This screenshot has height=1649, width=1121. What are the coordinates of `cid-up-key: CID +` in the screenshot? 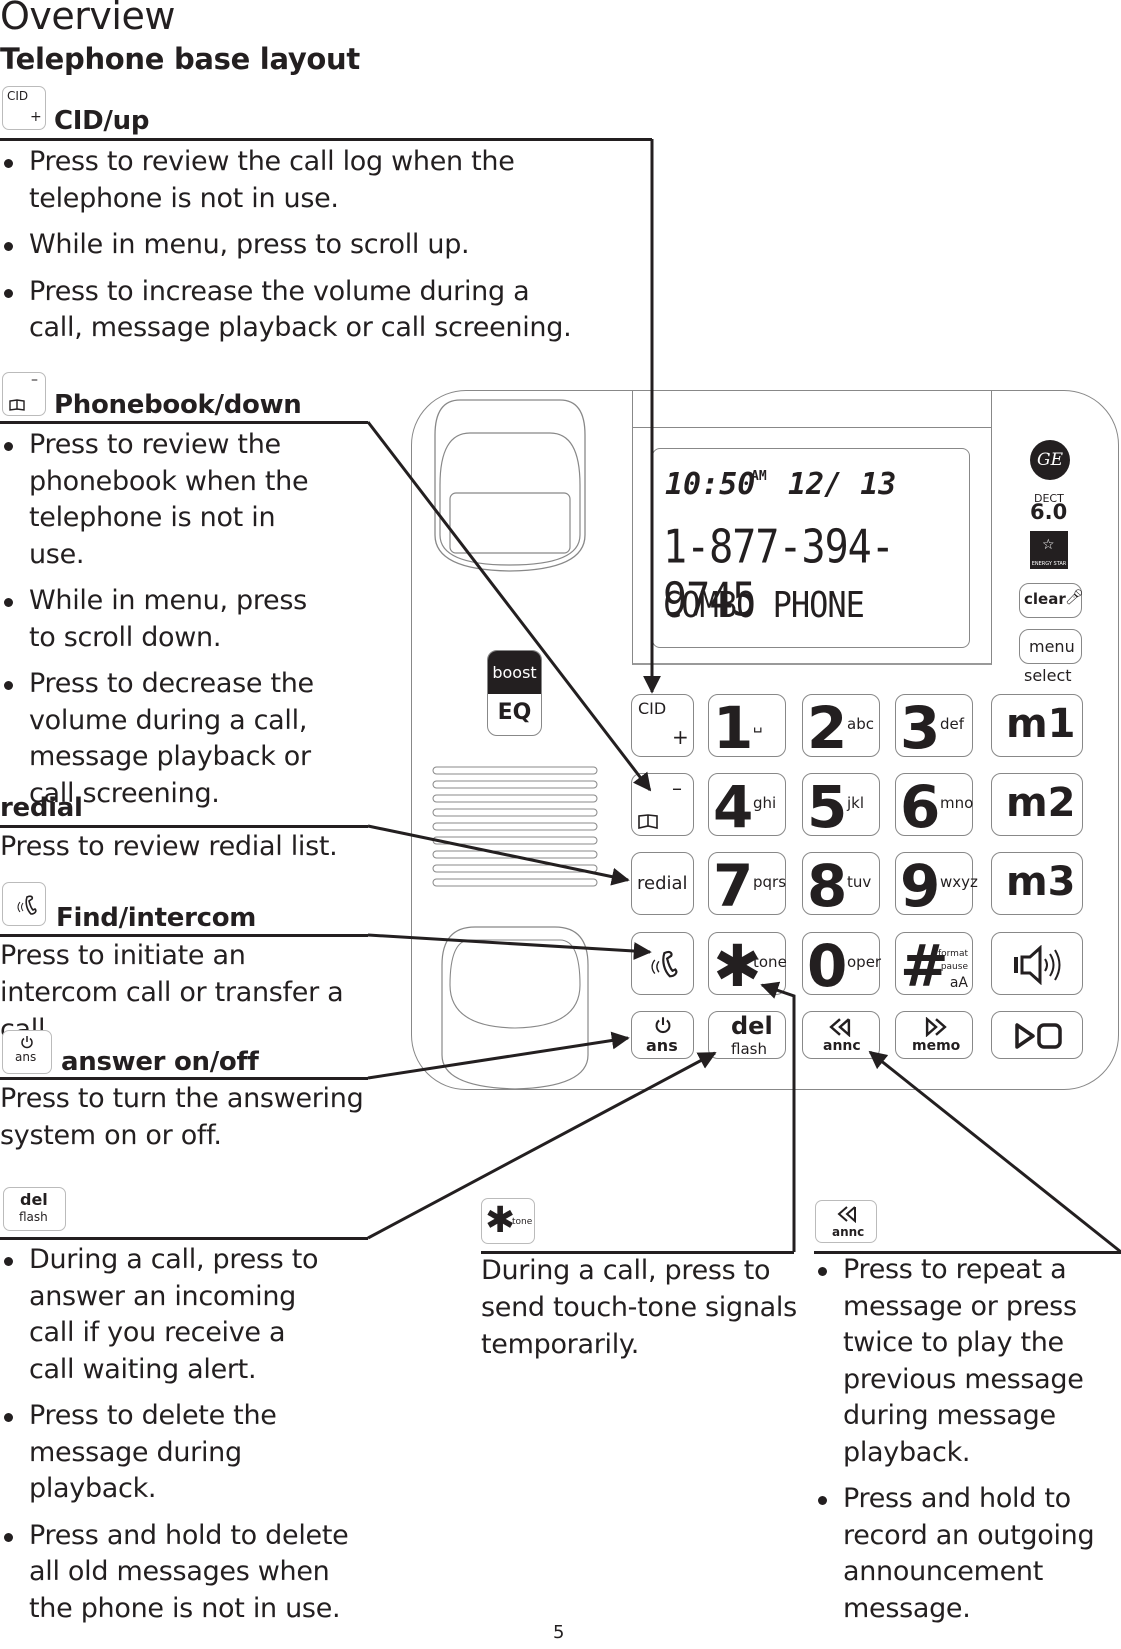 It's located at (662, 725).